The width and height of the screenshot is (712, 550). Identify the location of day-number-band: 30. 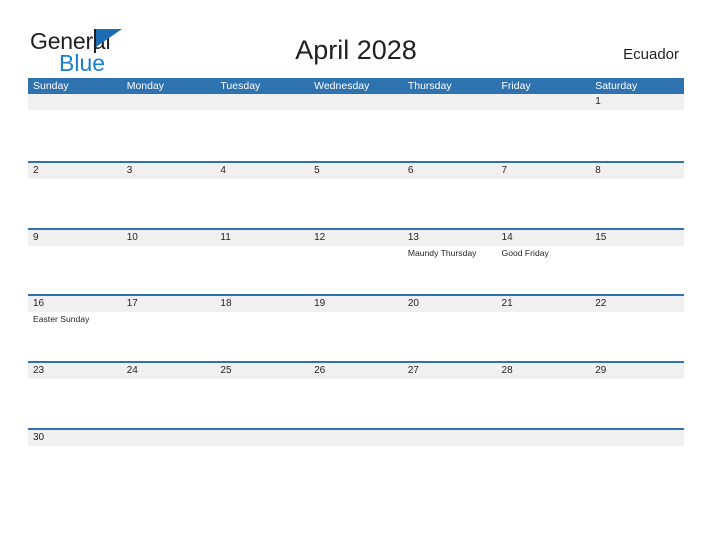
(356, 437).